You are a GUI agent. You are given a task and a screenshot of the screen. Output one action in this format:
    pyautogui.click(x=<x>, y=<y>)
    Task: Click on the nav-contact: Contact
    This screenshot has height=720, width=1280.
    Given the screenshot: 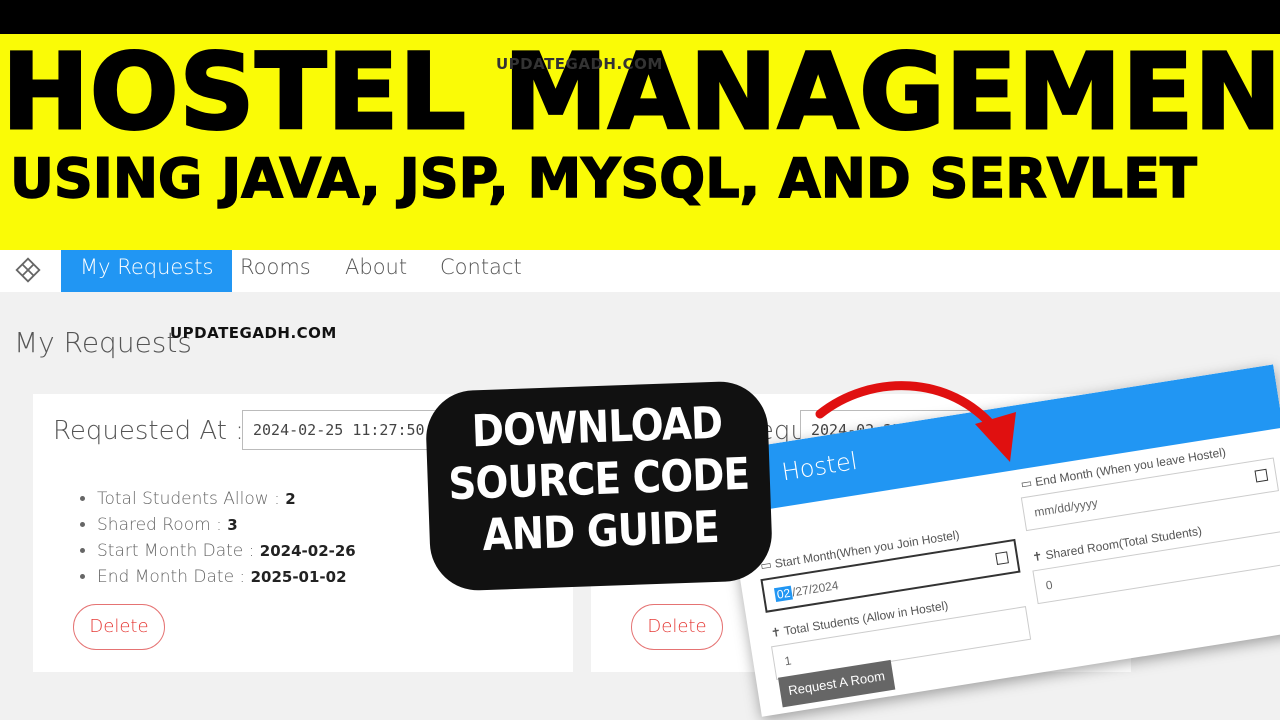 What is the action you would take?
    pyautogui.click(x=481, y=271)
    